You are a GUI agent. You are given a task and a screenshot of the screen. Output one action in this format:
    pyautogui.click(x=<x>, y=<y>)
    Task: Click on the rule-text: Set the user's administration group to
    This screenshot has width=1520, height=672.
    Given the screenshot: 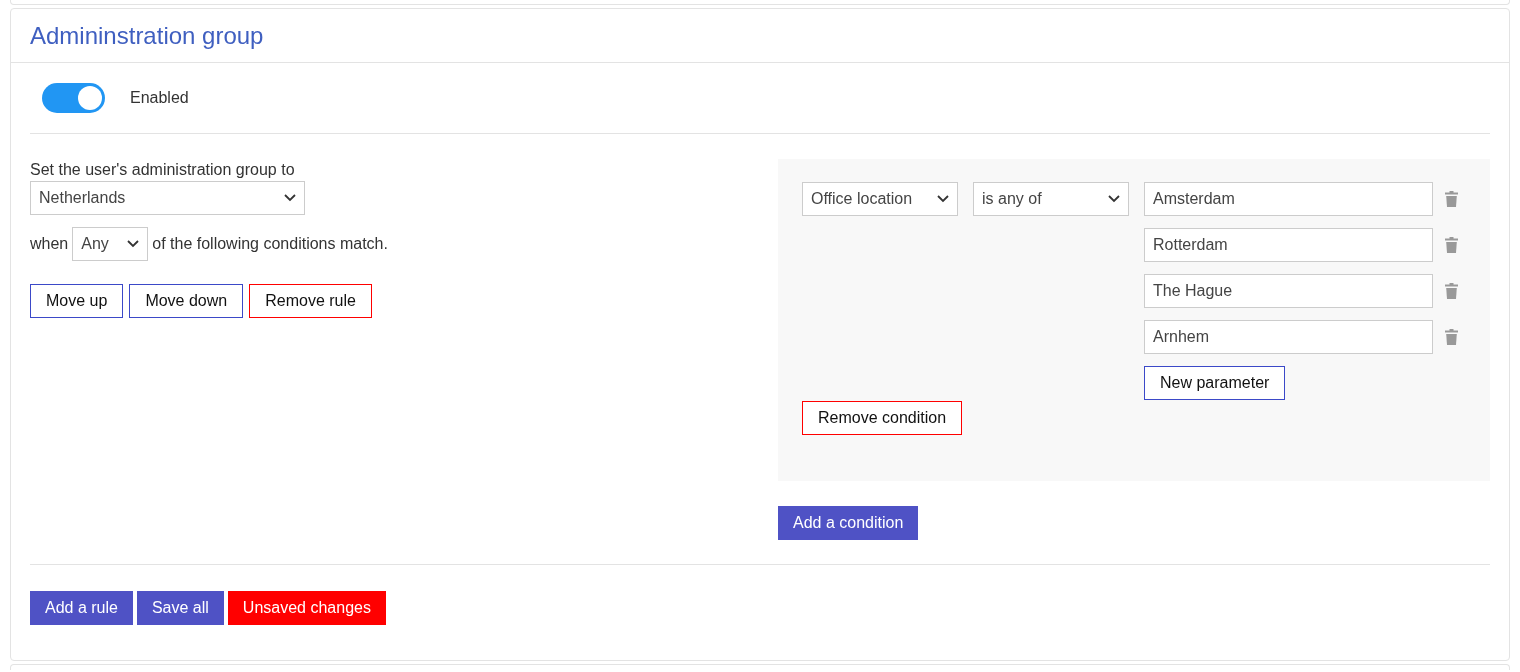 What is the action you would take?
    pyautogui.click(x=163, y=170)
    